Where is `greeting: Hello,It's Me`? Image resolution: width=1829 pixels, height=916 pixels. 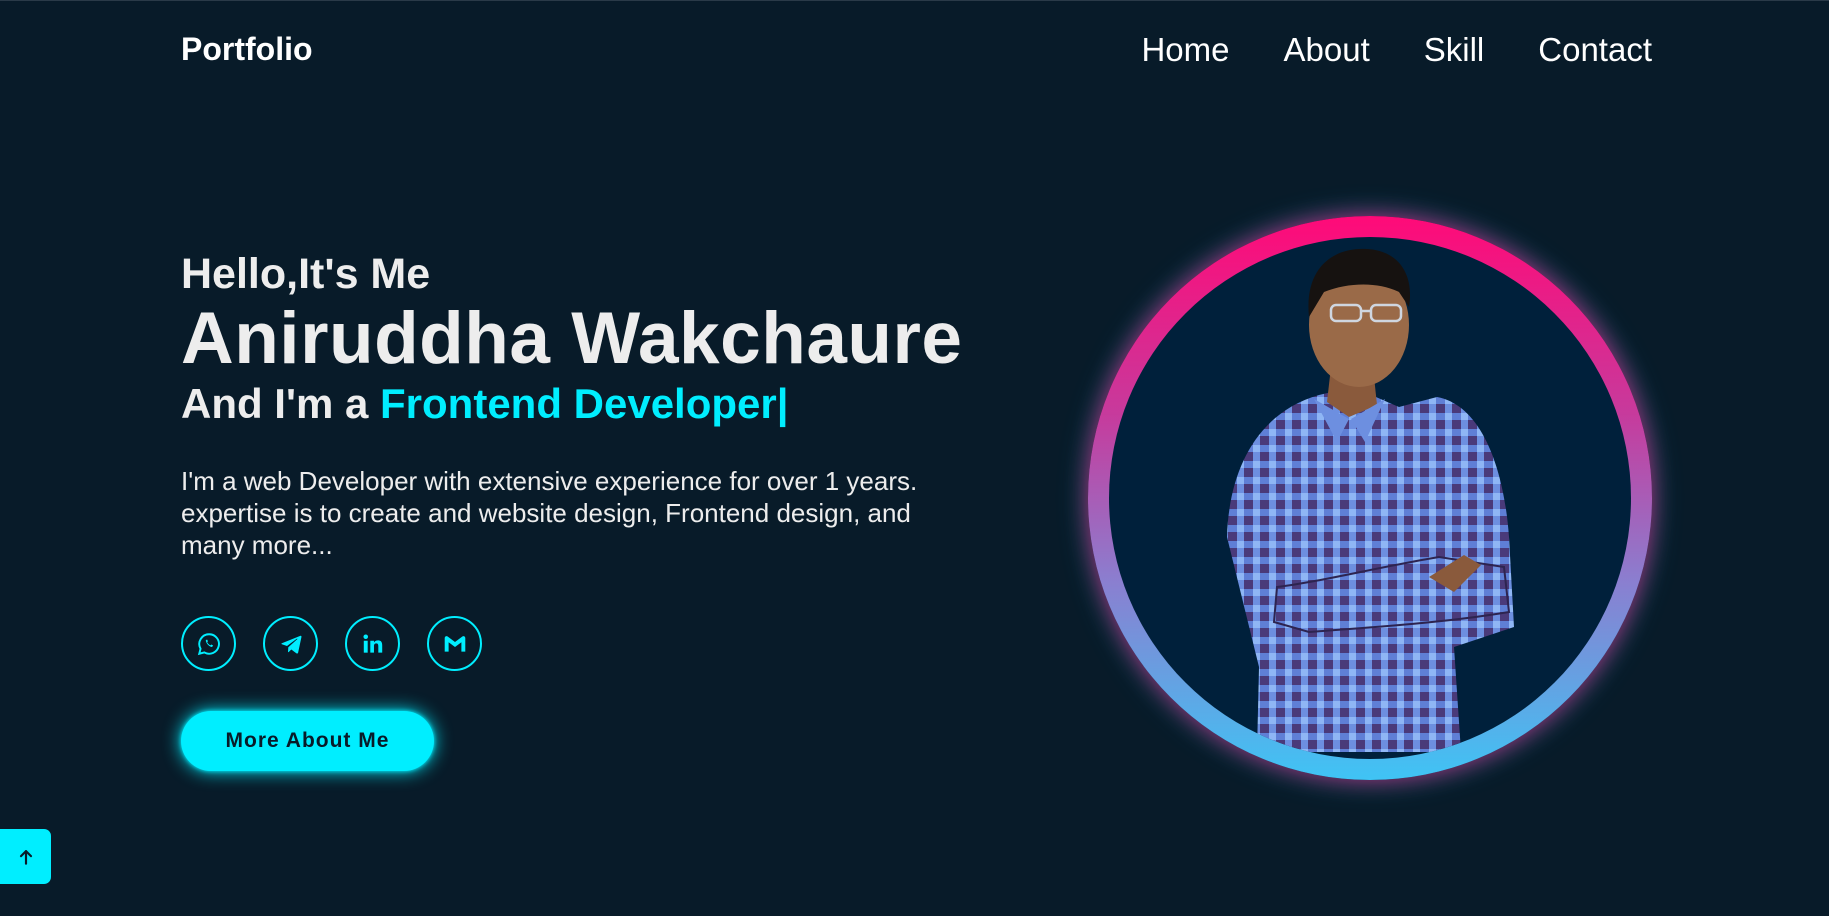 greeting: Hello,It's Me is located at coordinates (306, 274).